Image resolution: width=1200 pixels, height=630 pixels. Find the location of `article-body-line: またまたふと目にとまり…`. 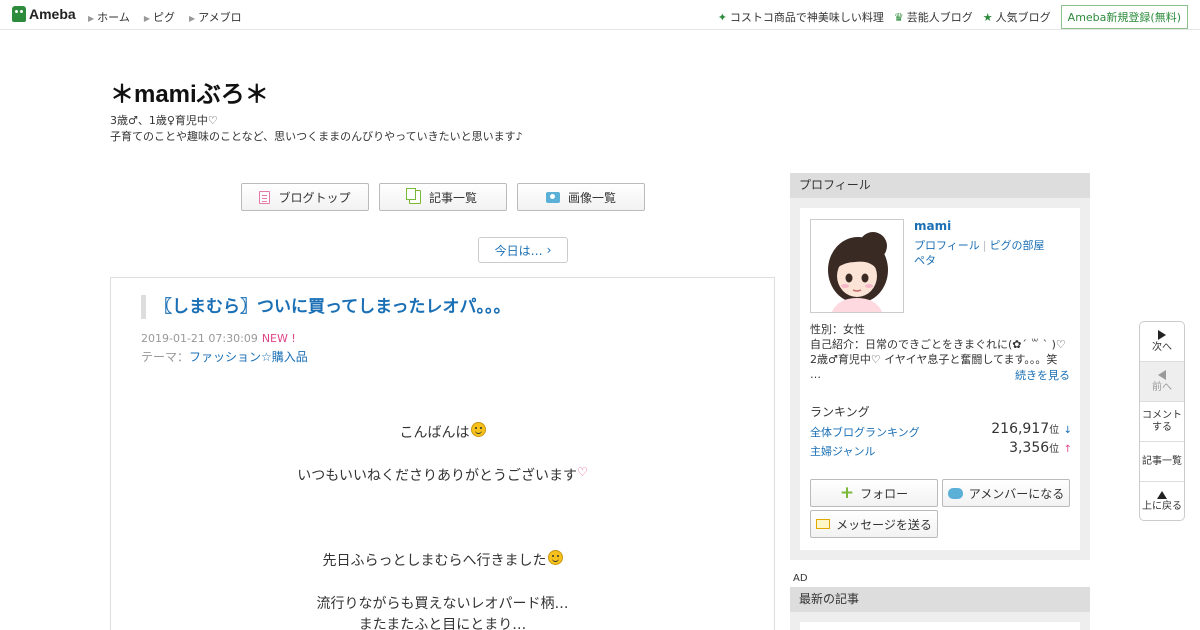

article-body-line: またまたふと目にとまり… is located at coordinates (442, 623).